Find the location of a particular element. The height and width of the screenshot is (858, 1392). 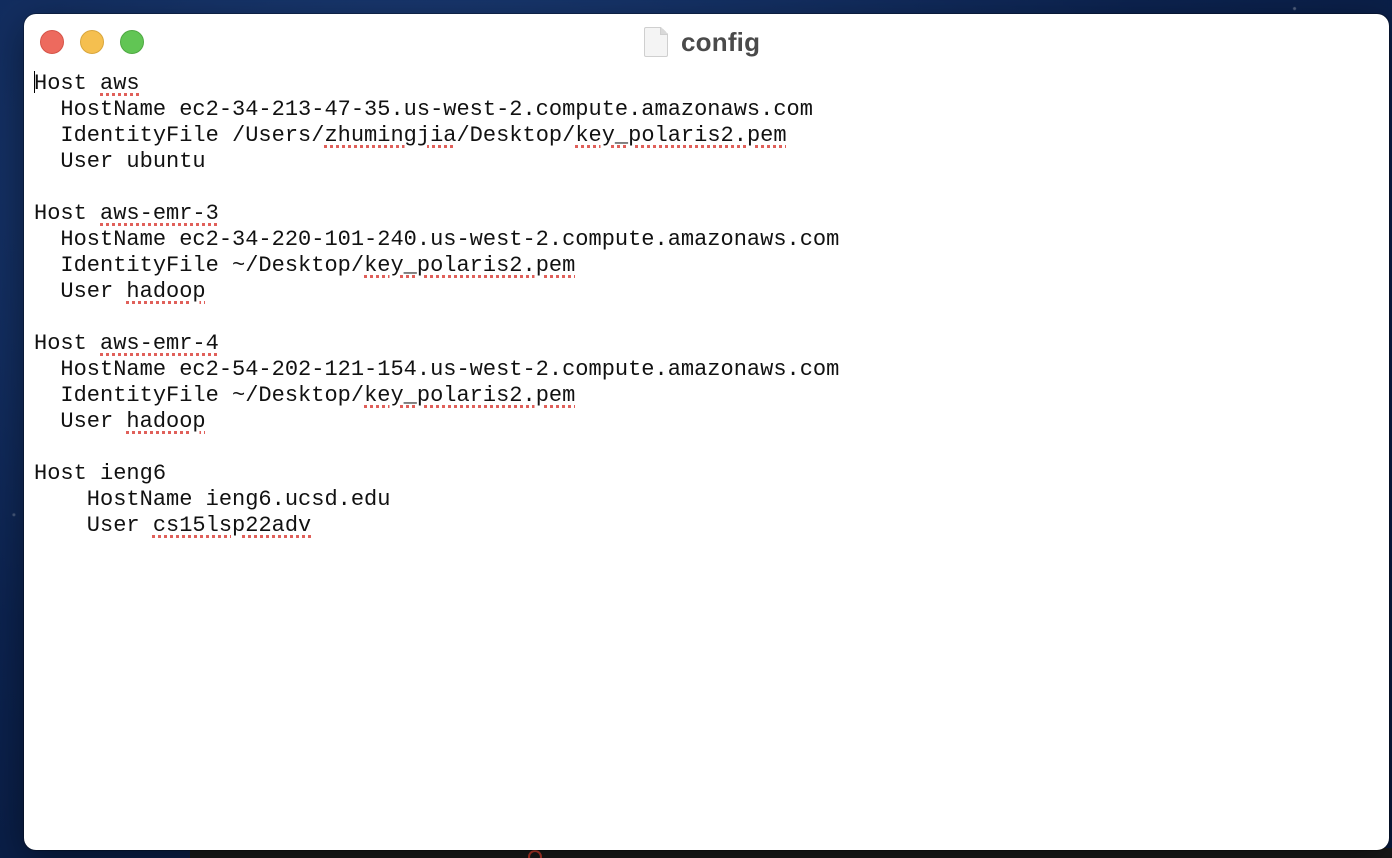

minimize-button is located at coordinates (92, 42).